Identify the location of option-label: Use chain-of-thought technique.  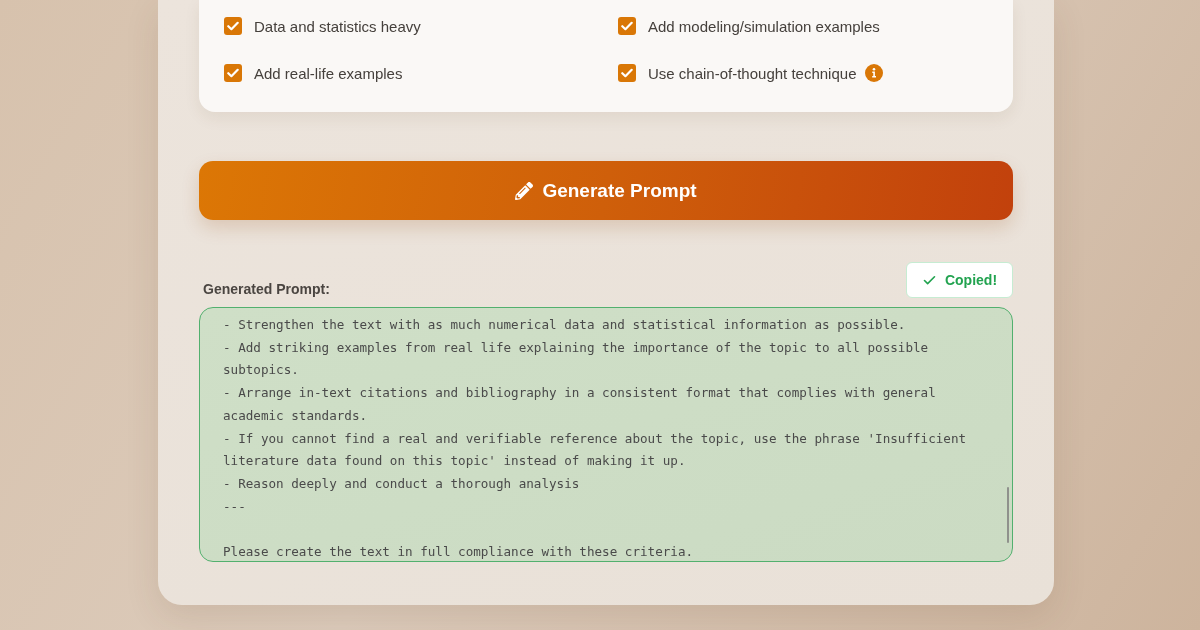
(752, 73).